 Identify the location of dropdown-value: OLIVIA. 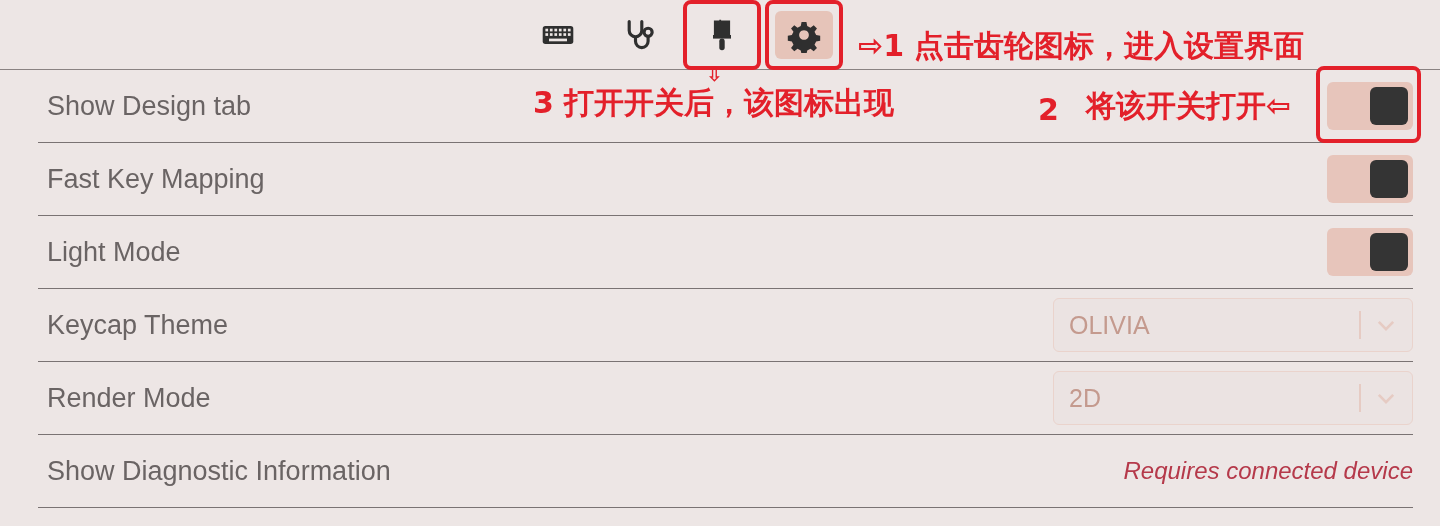
(1110, 325).